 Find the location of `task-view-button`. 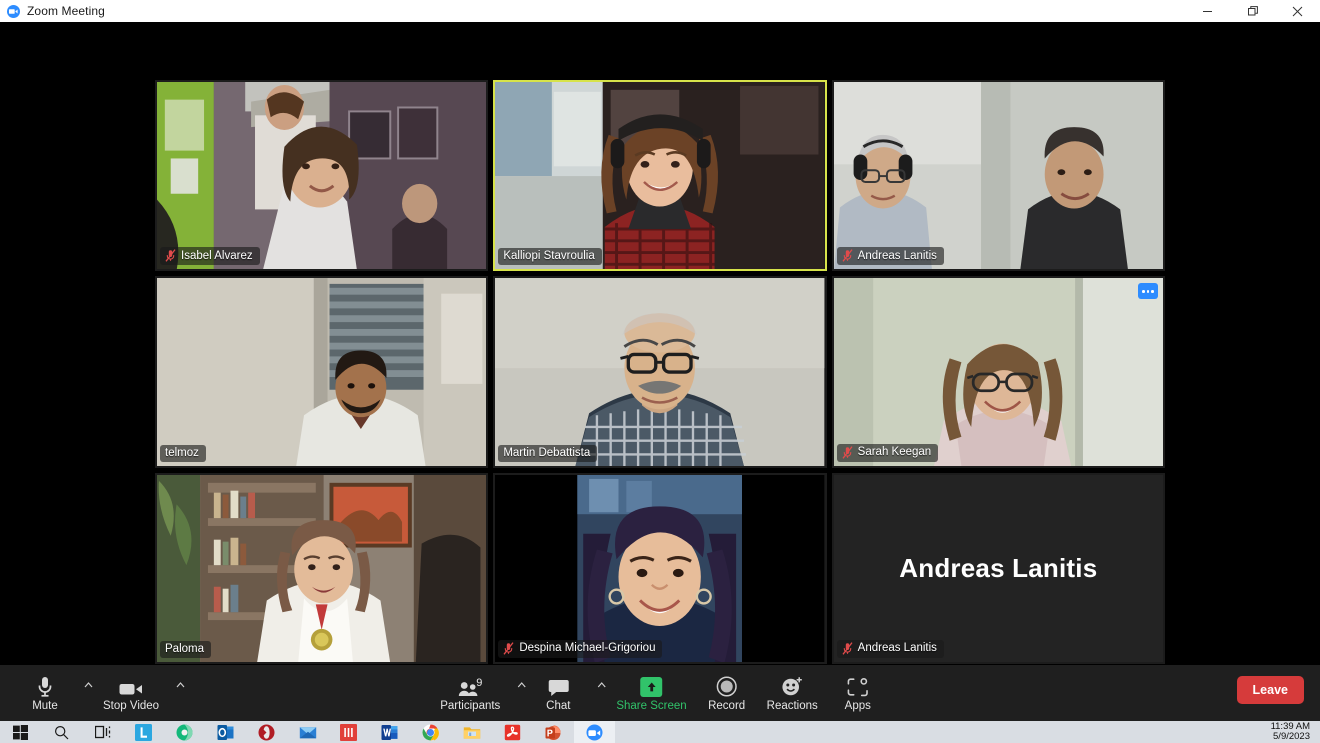

task-view-button is located at coordinates (102, 732).